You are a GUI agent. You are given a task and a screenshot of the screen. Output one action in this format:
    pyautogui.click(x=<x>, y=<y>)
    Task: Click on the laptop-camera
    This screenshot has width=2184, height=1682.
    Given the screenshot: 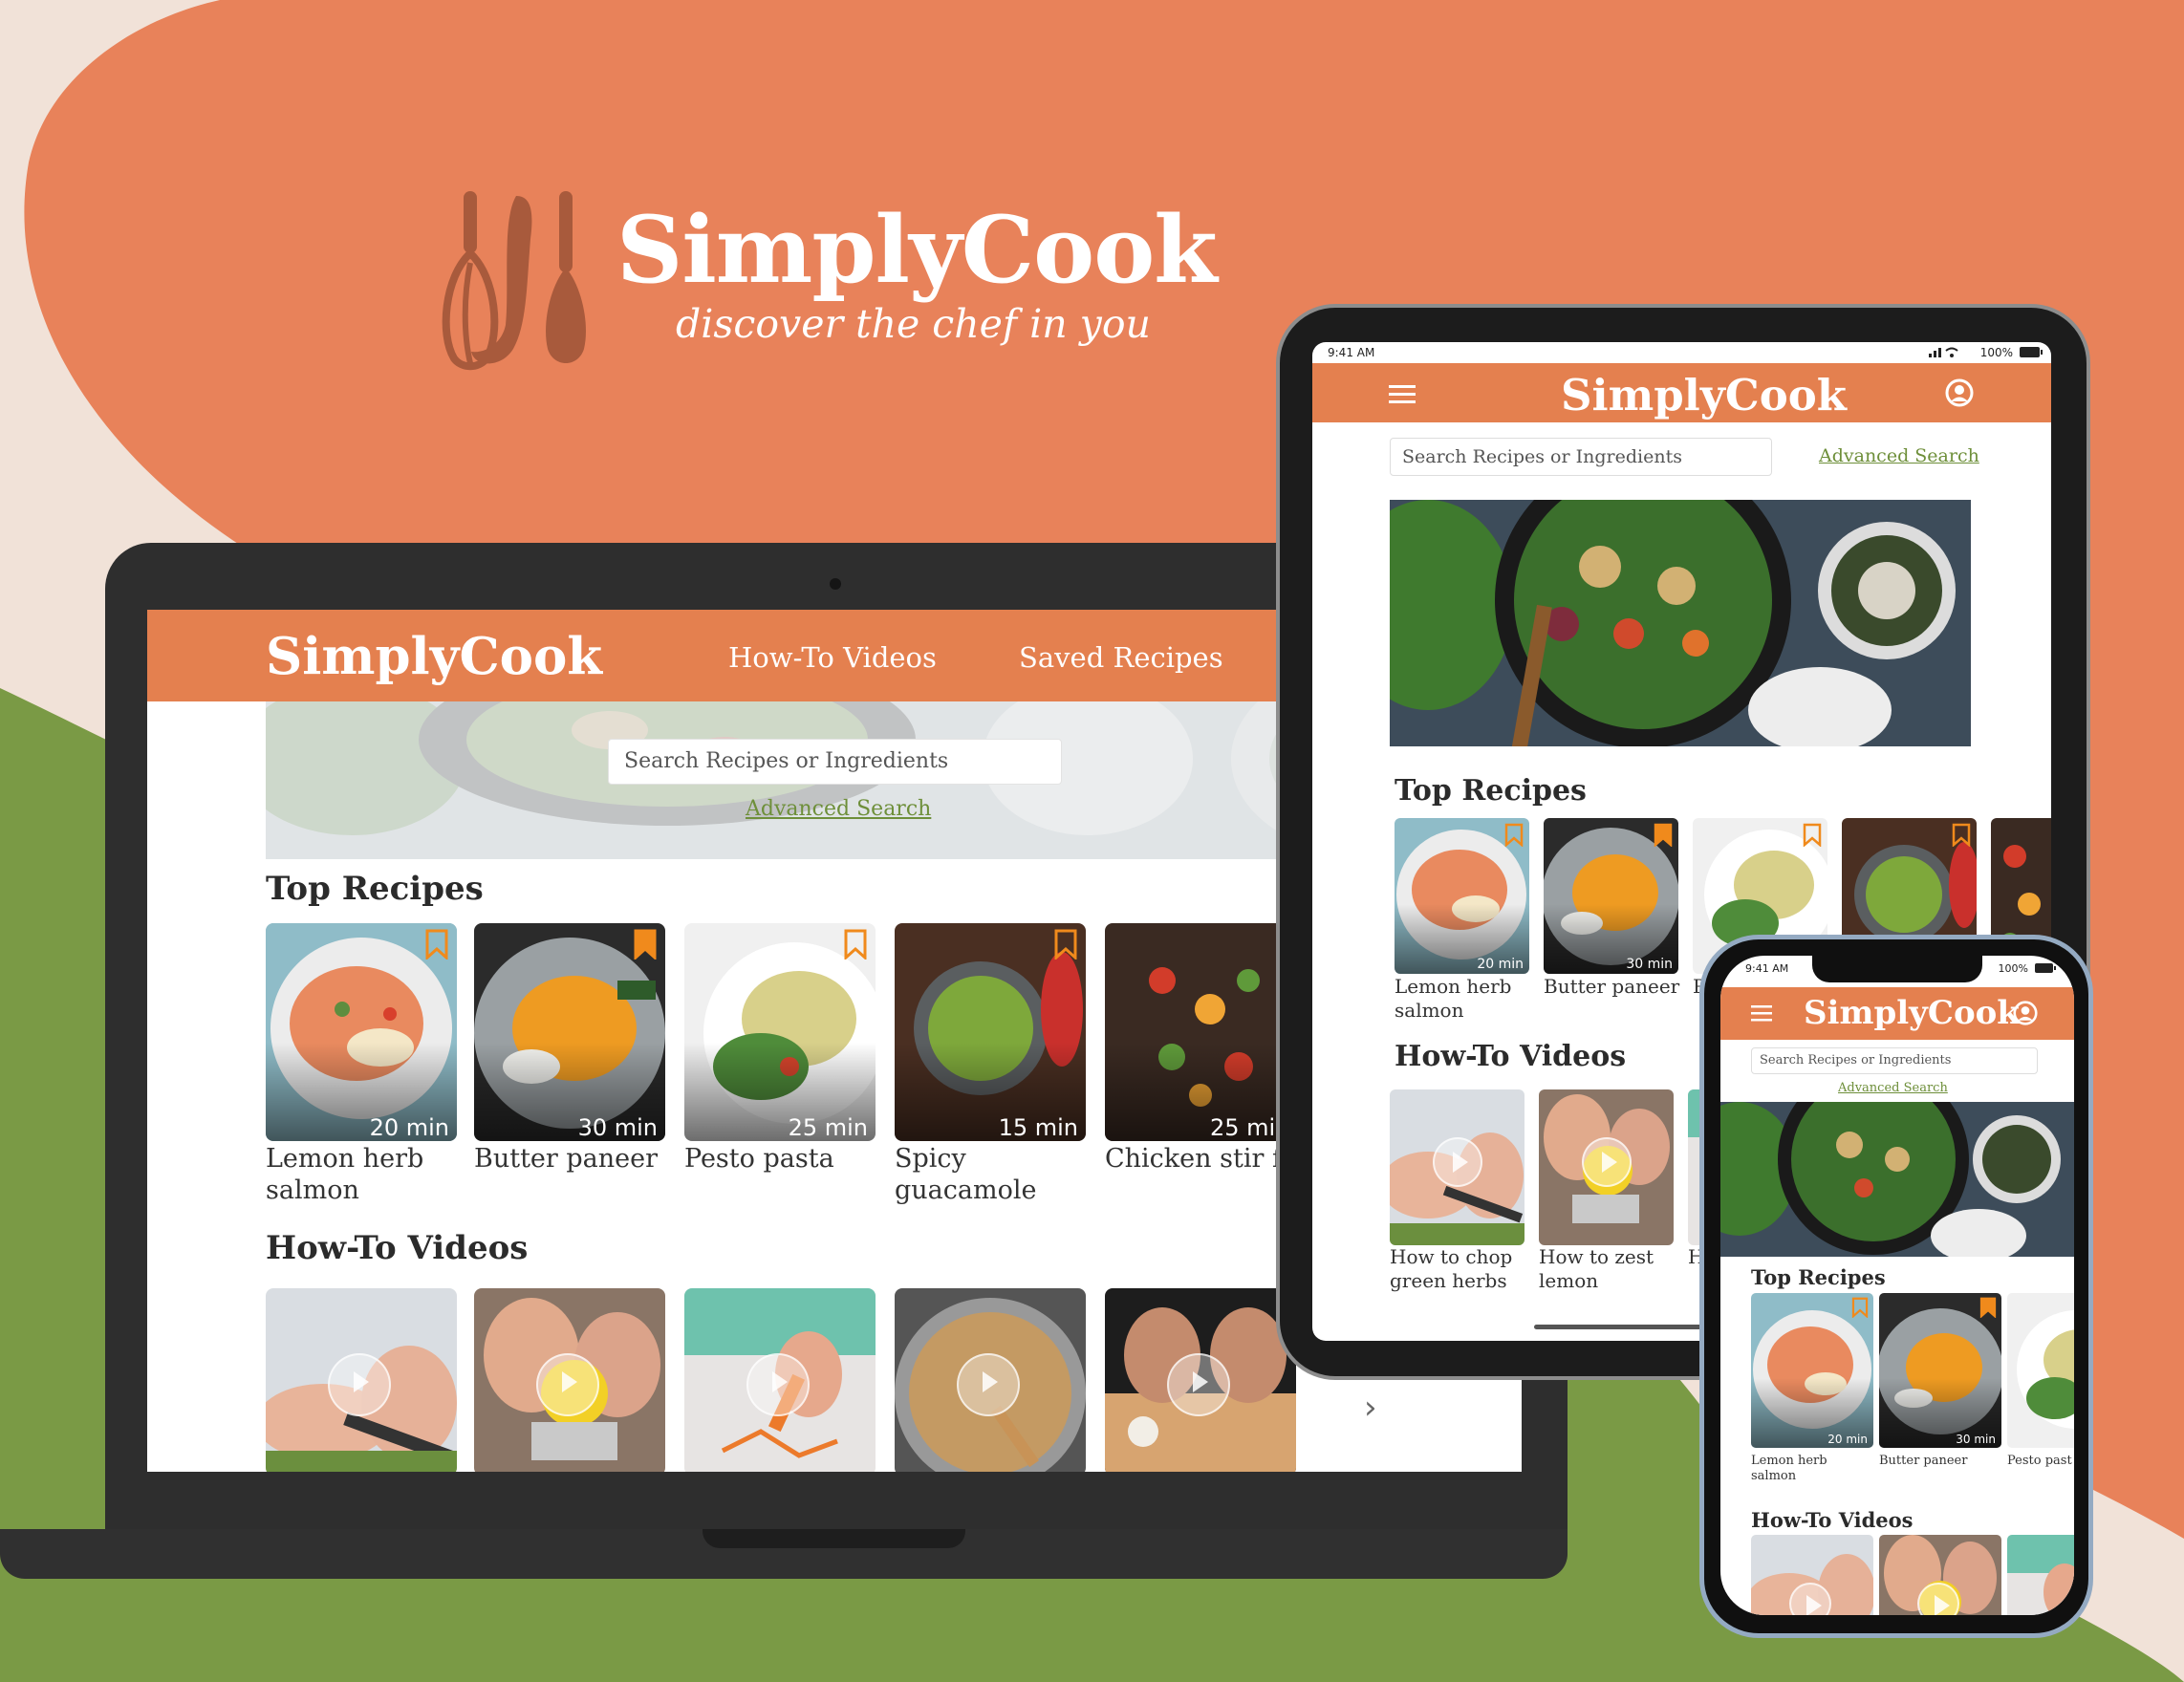 What is the action you would take?
    pyautogui.click(x=835, y=584)
    